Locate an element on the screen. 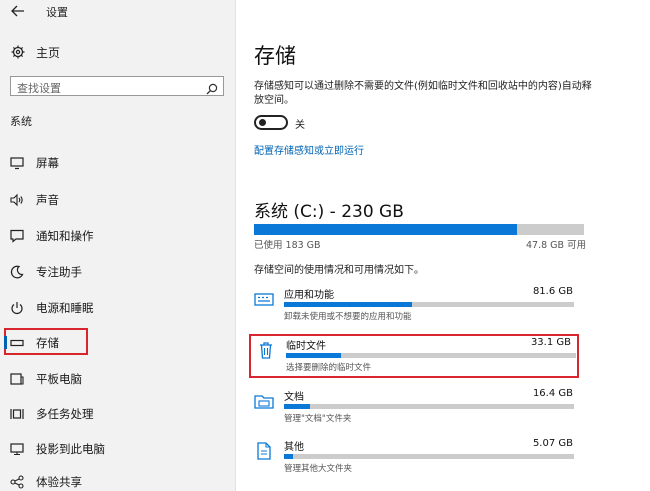  configure-storage-sense-link: 配置存储感知或立即运行 is located at coordinates (309, 149).